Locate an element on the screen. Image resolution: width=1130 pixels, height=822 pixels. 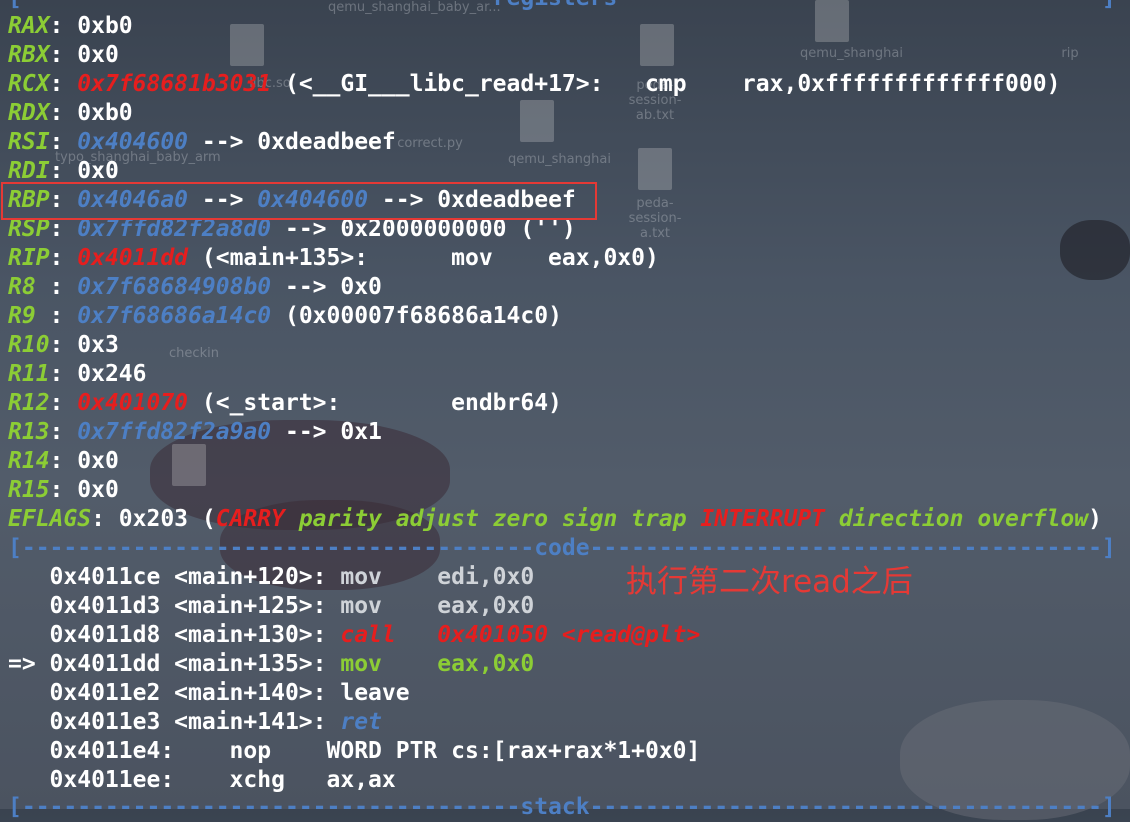
register-name: RDI is located at coordinates (29, 171).